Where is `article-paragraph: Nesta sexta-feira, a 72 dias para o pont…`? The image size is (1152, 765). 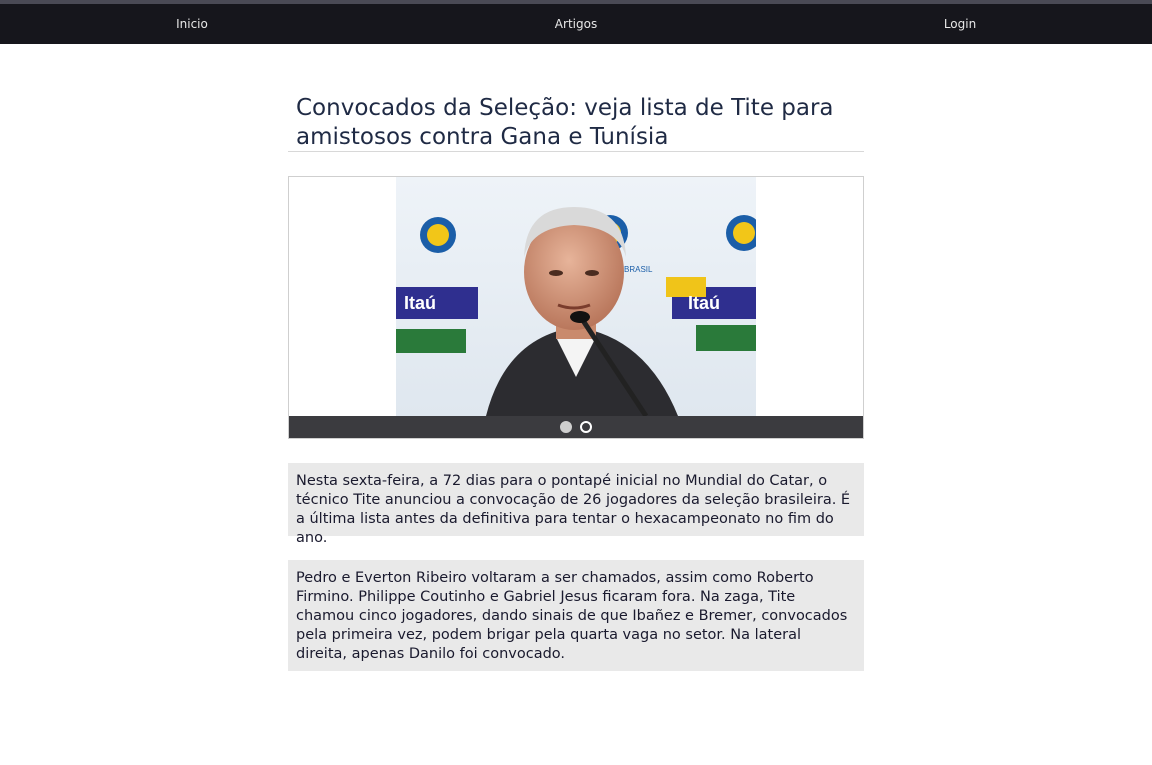
article-paragraph: Nesta sexta-feira, a 72 dias para o pont… is located at coordinates (576, 504).